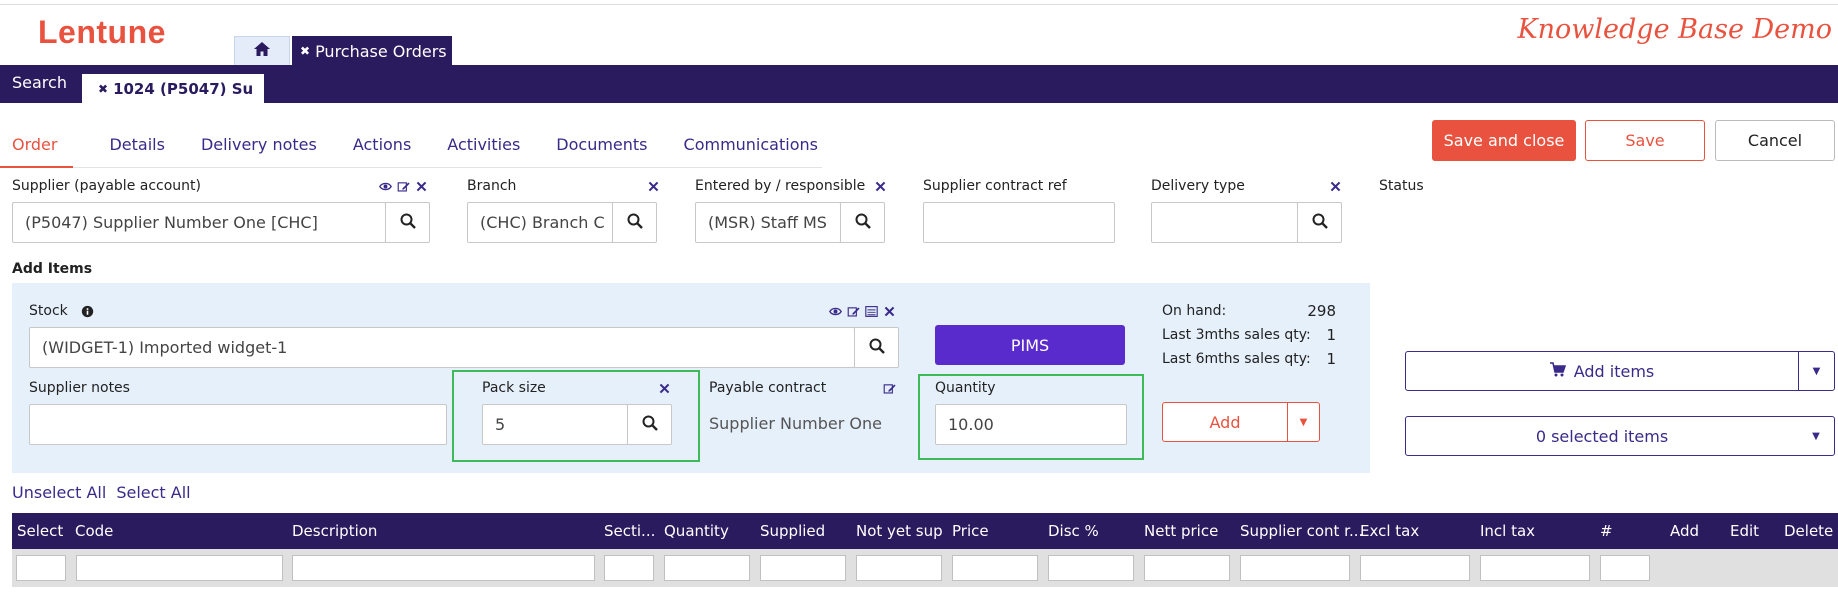 This screenshot has width=1838, height=604. What do you see at coordinates (555, 424) in the screenshot?
I see `pack-size-input: 5` at bounding box center [555, 424].